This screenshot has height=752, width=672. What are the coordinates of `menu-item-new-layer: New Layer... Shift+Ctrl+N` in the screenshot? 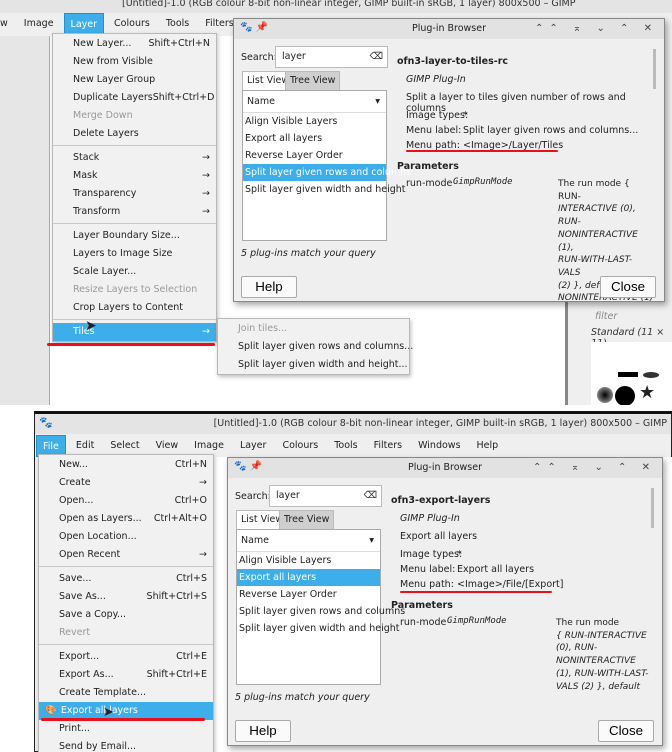 It's located at (134, 44).